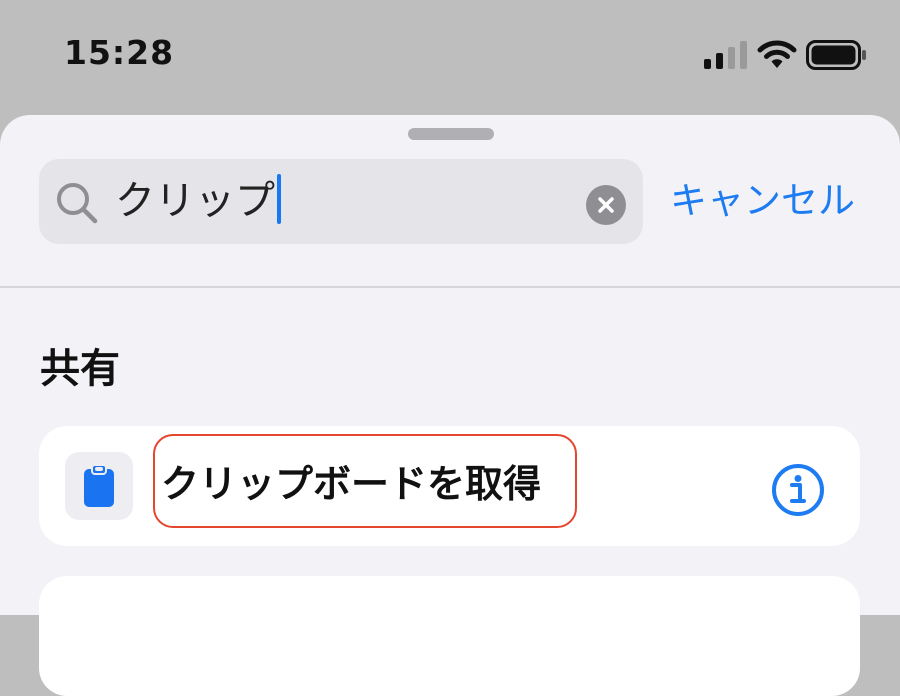 Image resolution: width=900 pixels, height=696 pixels. I want to click on section-title: 共有, so click(80, 369).